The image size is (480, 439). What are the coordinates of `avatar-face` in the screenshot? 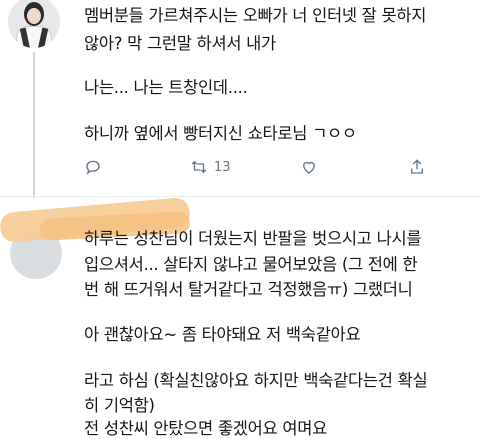 It's located at (34, 16).